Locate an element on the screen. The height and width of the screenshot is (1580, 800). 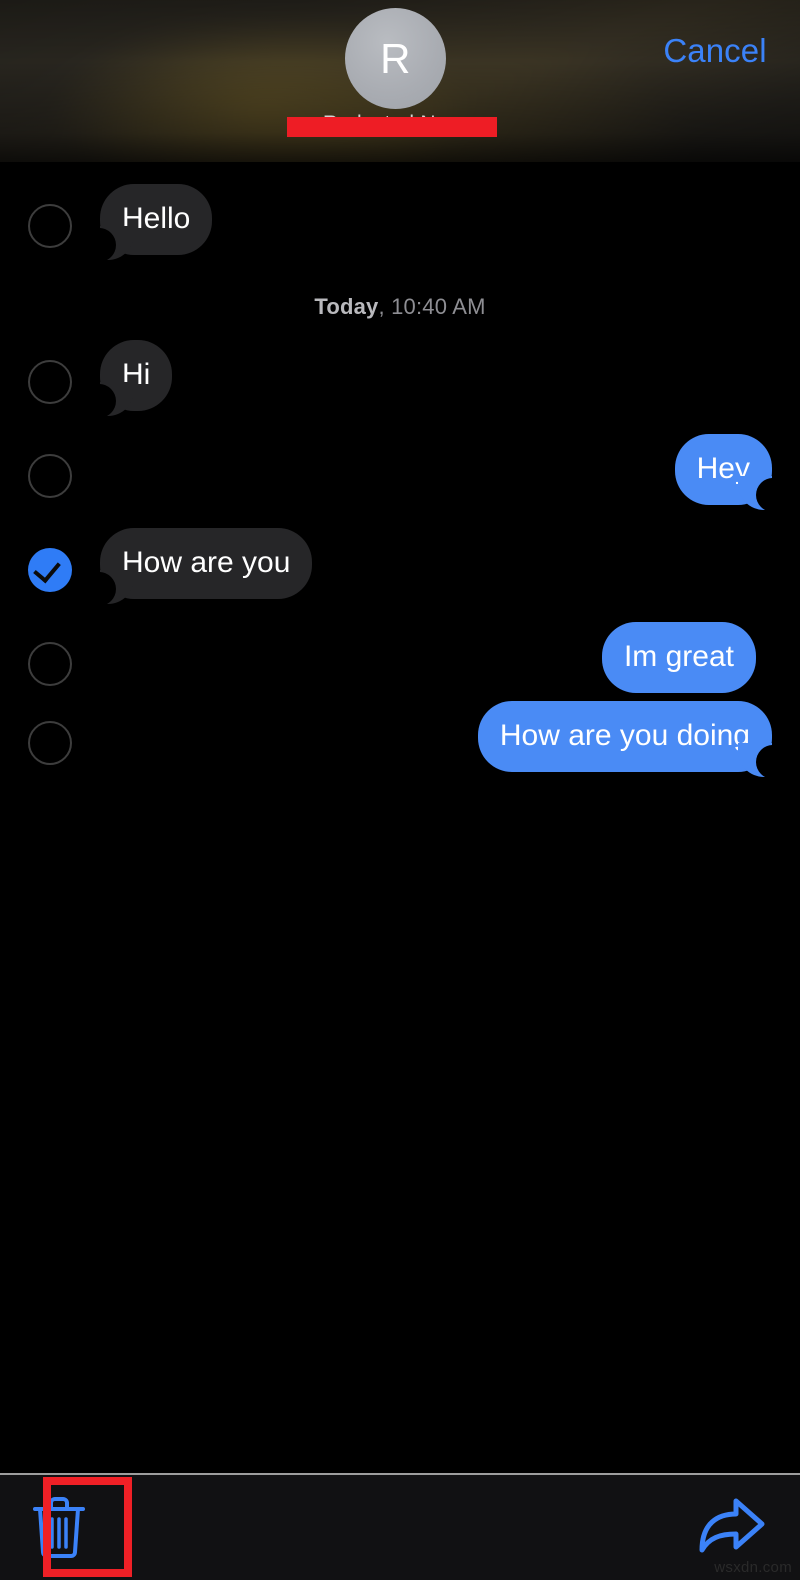
cancel-button: Cancel is located at coordinates (715, 51).